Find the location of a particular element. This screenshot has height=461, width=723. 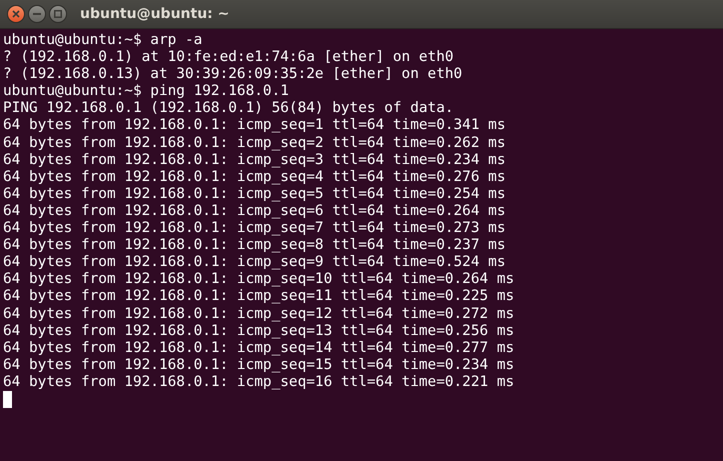

terminal-line: 64 bytes from 192.168.0.1: icmp_seq=4 ttl=64 time=0.276 ms is located at coordinates (254, 177).